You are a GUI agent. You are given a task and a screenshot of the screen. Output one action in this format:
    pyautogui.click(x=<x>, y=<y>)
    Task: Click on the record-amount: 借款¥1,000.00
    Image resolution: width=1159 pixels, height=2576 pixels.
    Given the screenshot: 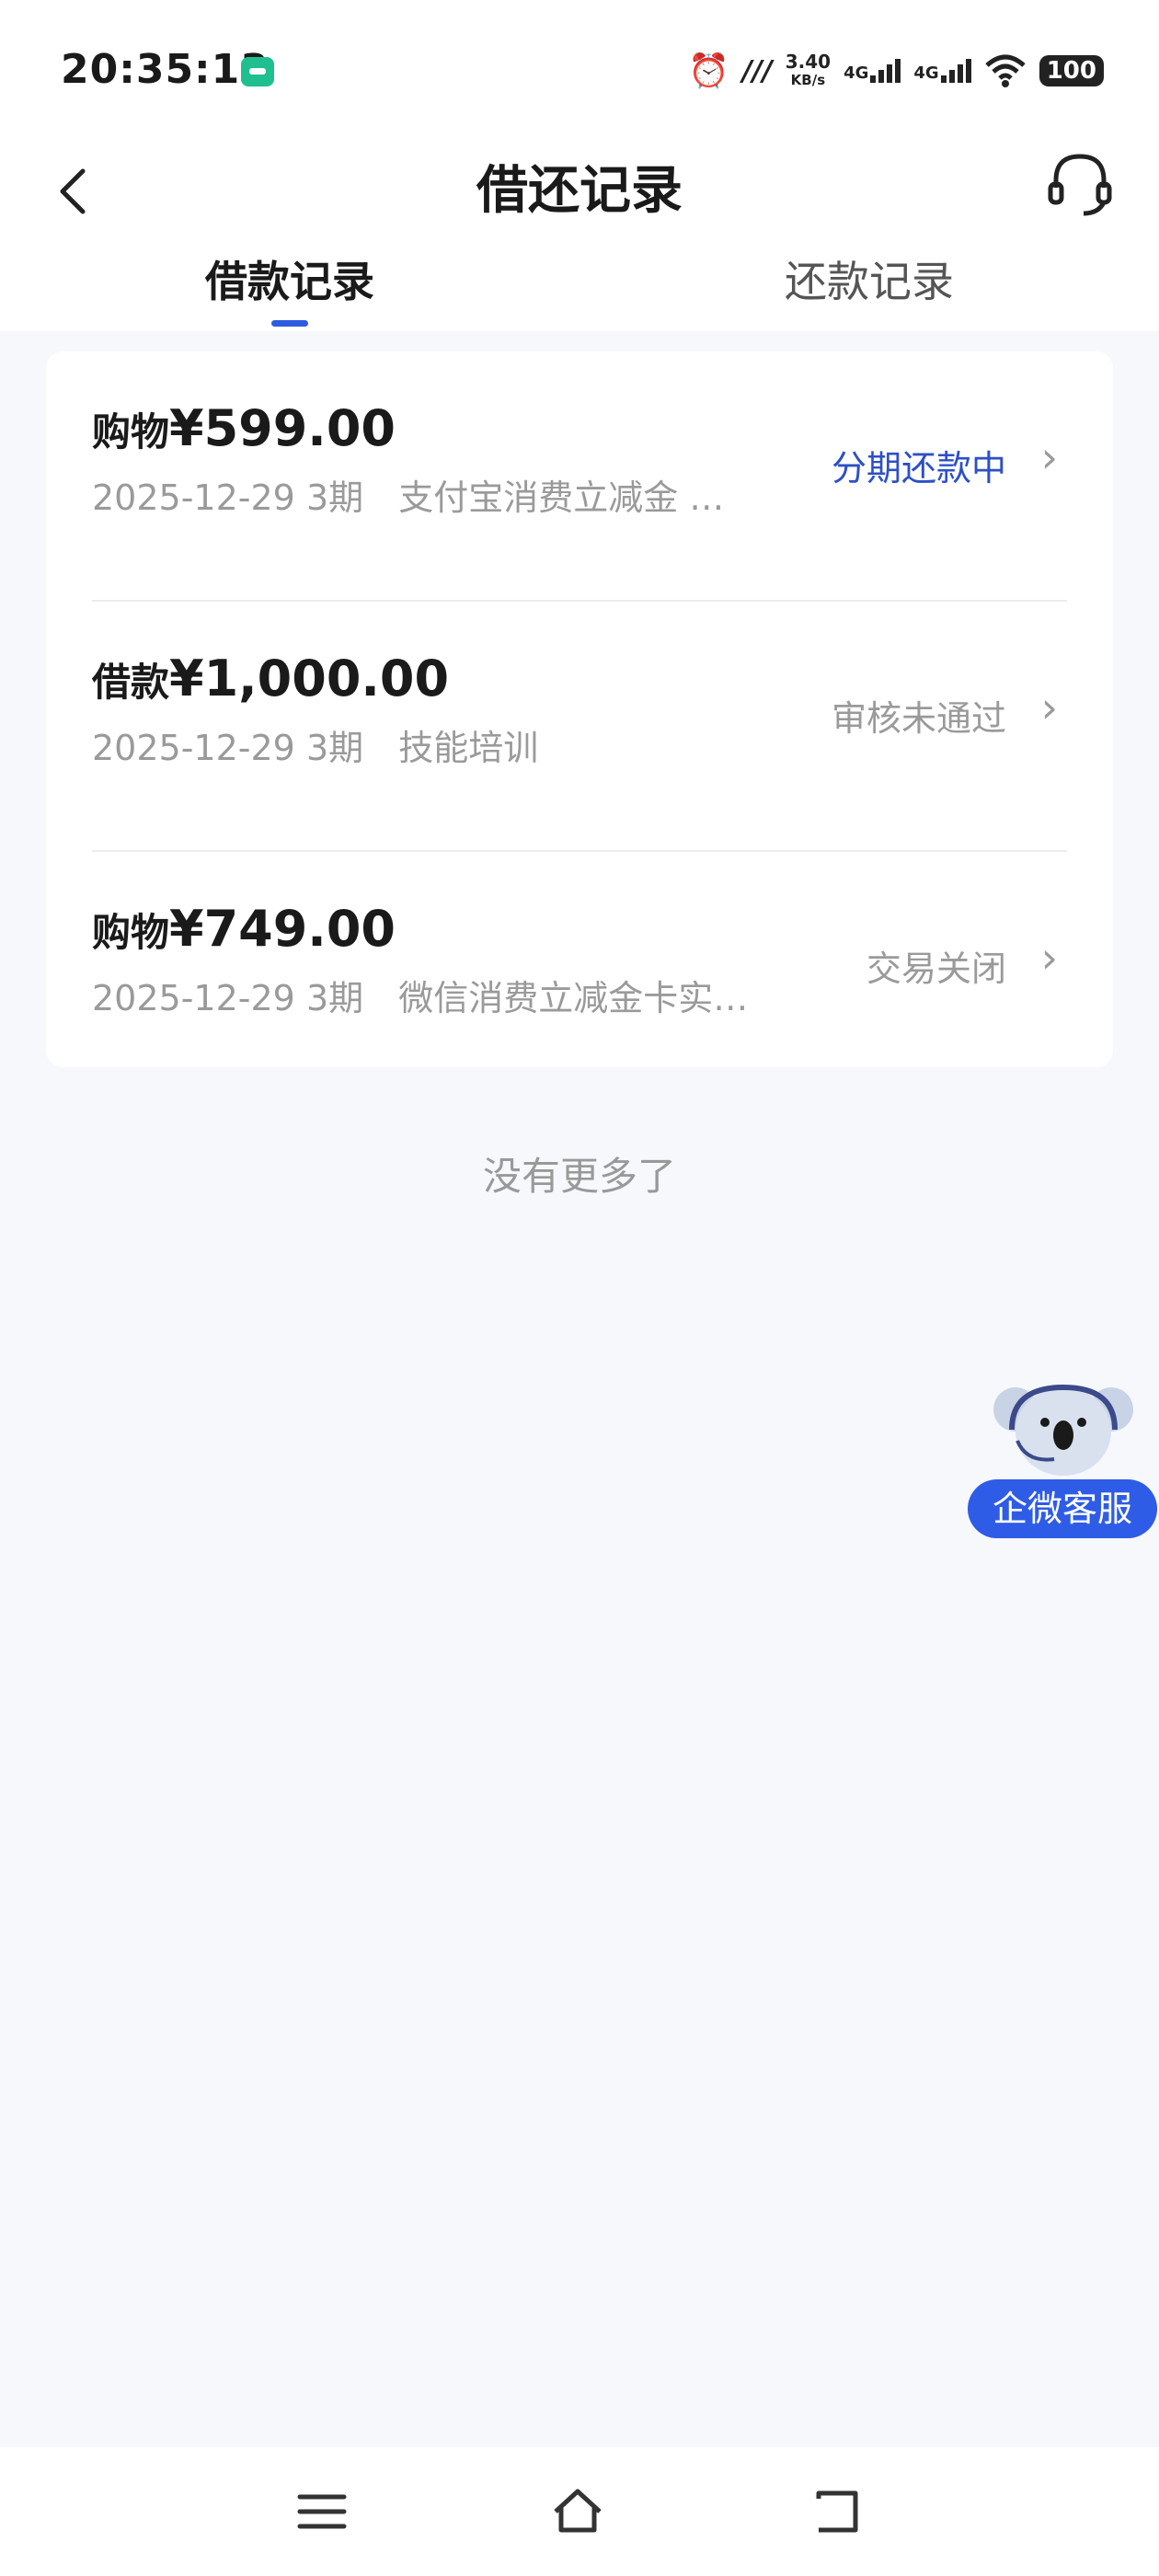 What is the action you would take?
    pyautogui.click(x=270, y=678)
    